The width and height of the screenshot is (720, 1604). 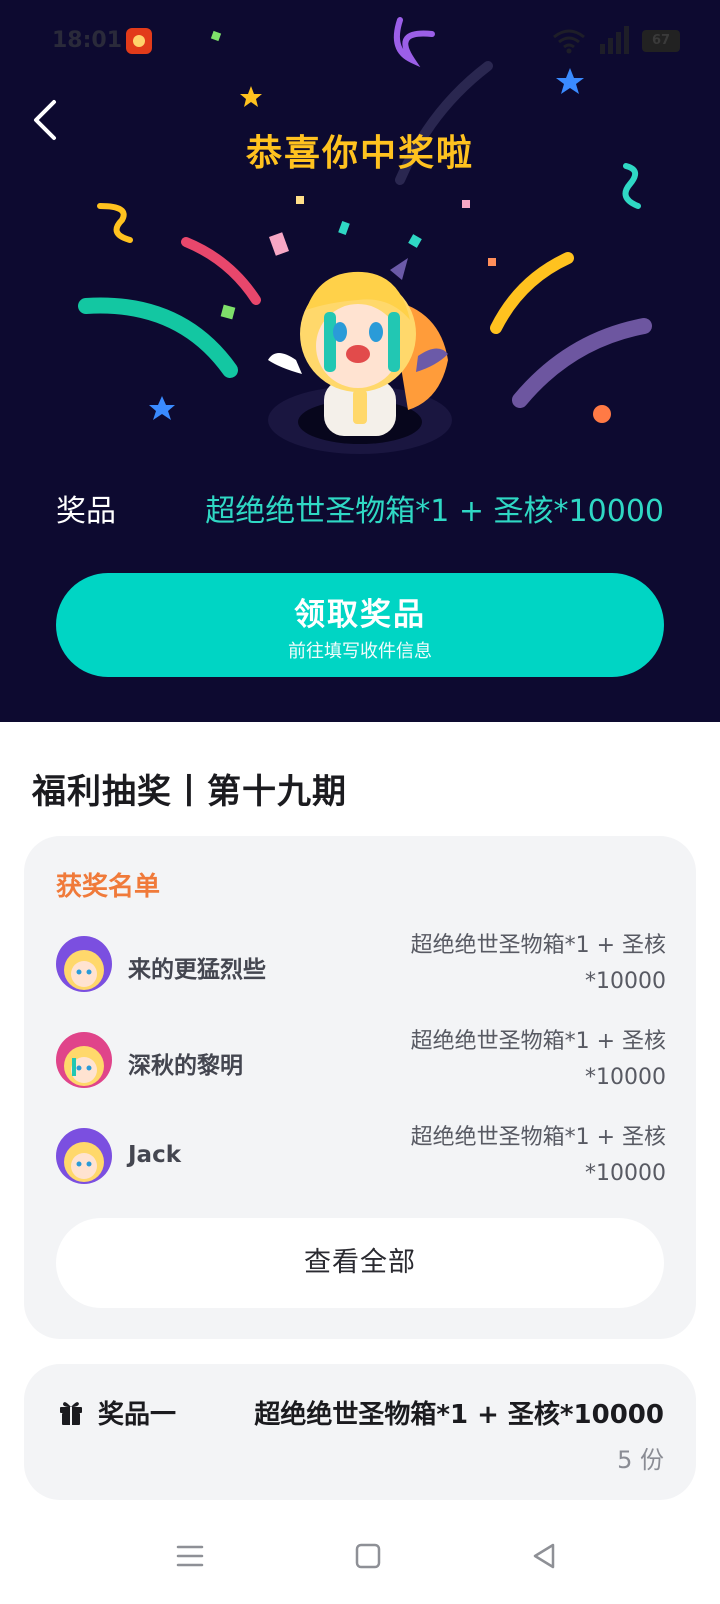 What do you see at coordinates (361, 1156) in the screenshot?
I see `winner-row: Jack 超绝绝世圣物箱*1 + 圣核 *10000` at bounding box center [361, 1156].